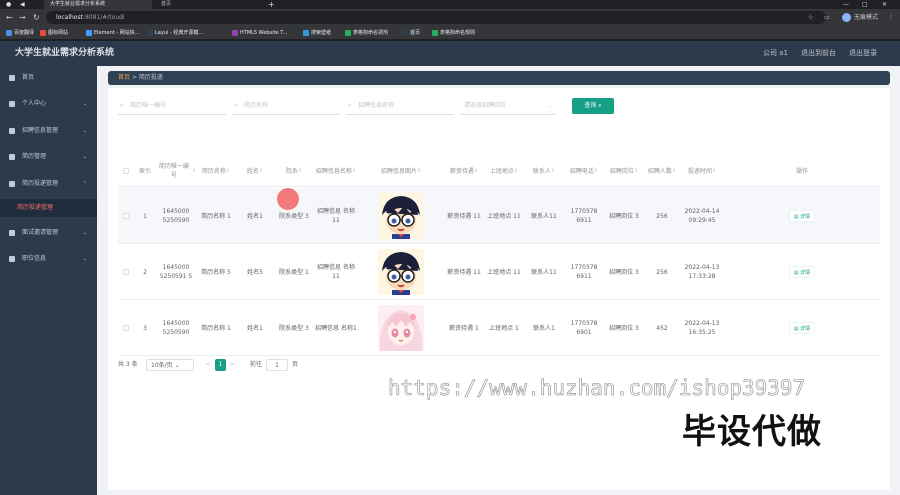 Image resolution: width=900 pixels, height=495 pixels. I want to click on column-header: 招聘岗位 ⇕, so click(624, 171).